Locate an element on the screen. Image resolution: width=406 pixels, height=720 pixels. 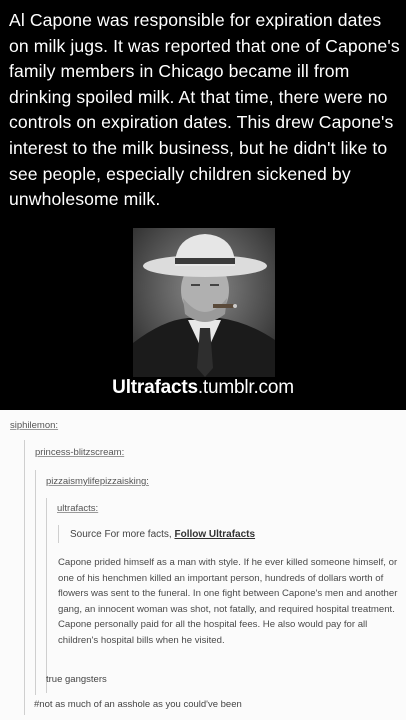
source-quote-line is located at coordinates (59, 534).